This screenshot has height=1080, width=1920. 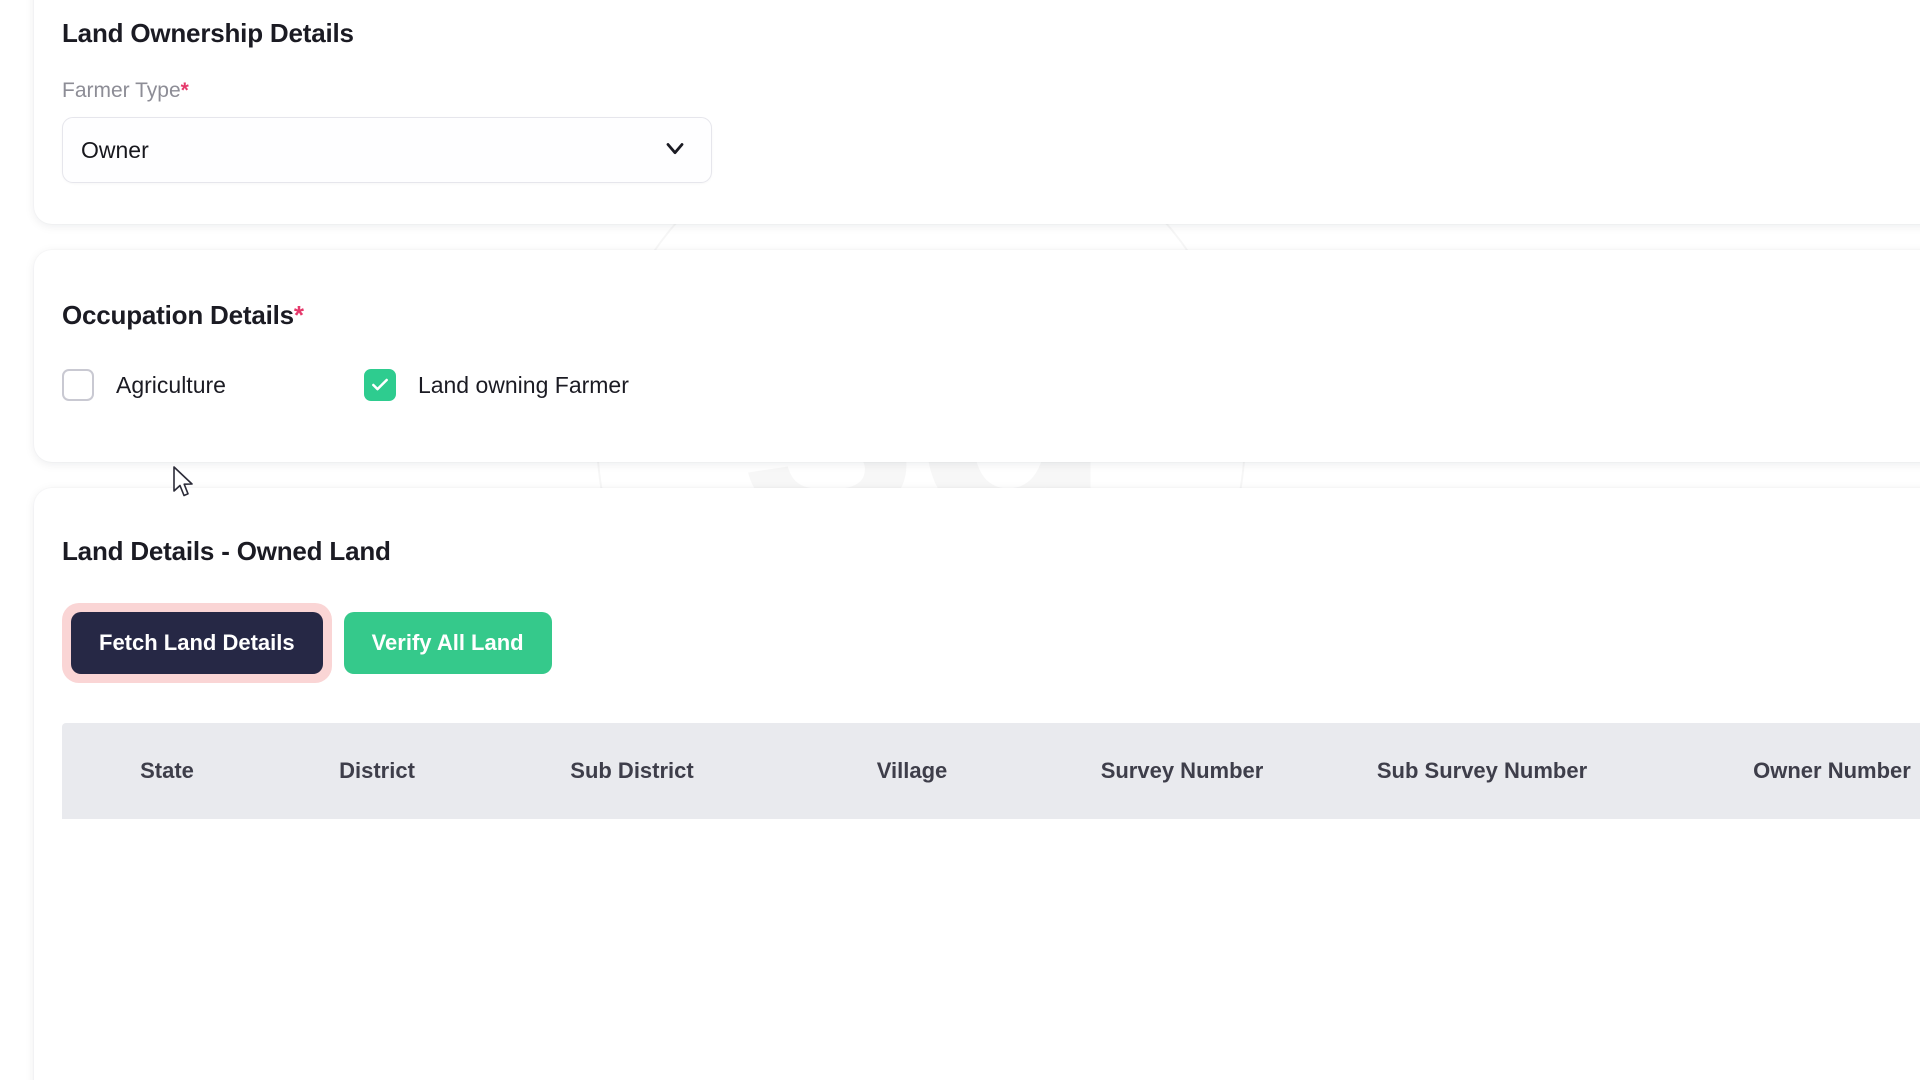 I want to click on check-icon, so click(x=380, y=384).